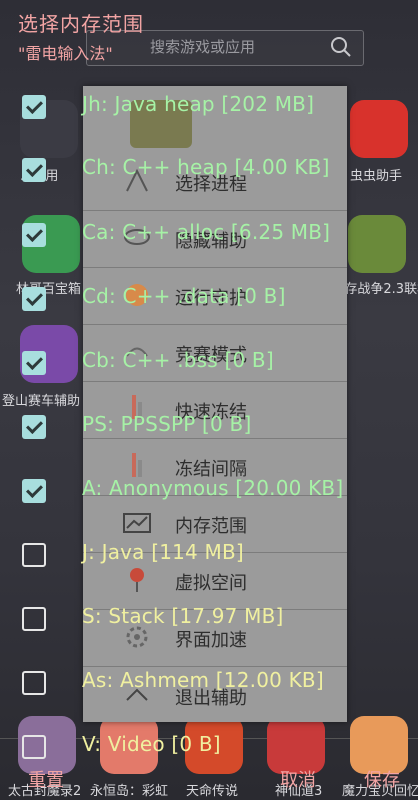 This screenshot has height=800, width=418. Describe the element at coordinates (41, 401) in the screenshot. I see `app-label: 登山赛车辅助` at that location.